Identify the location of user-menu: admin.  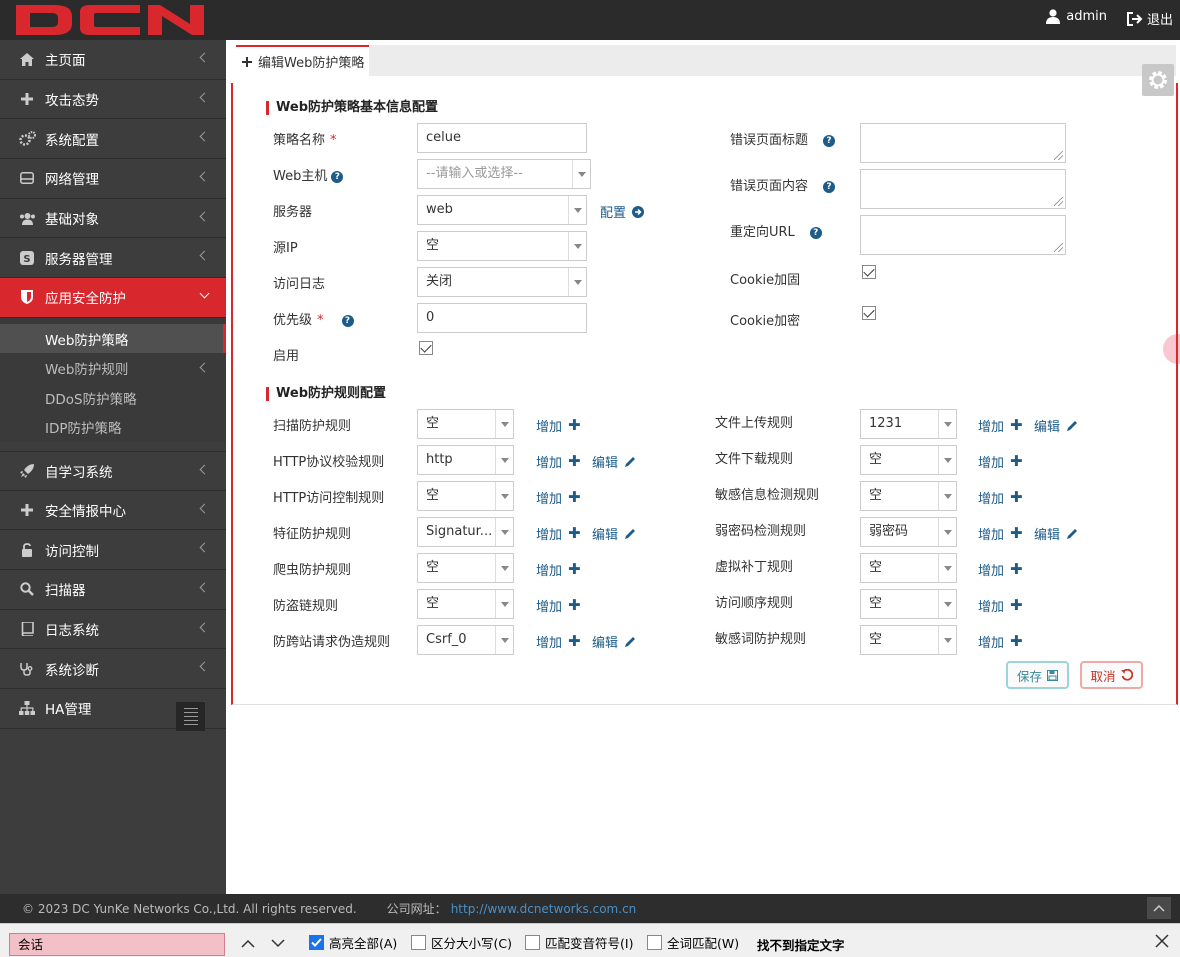
(1076, 16).